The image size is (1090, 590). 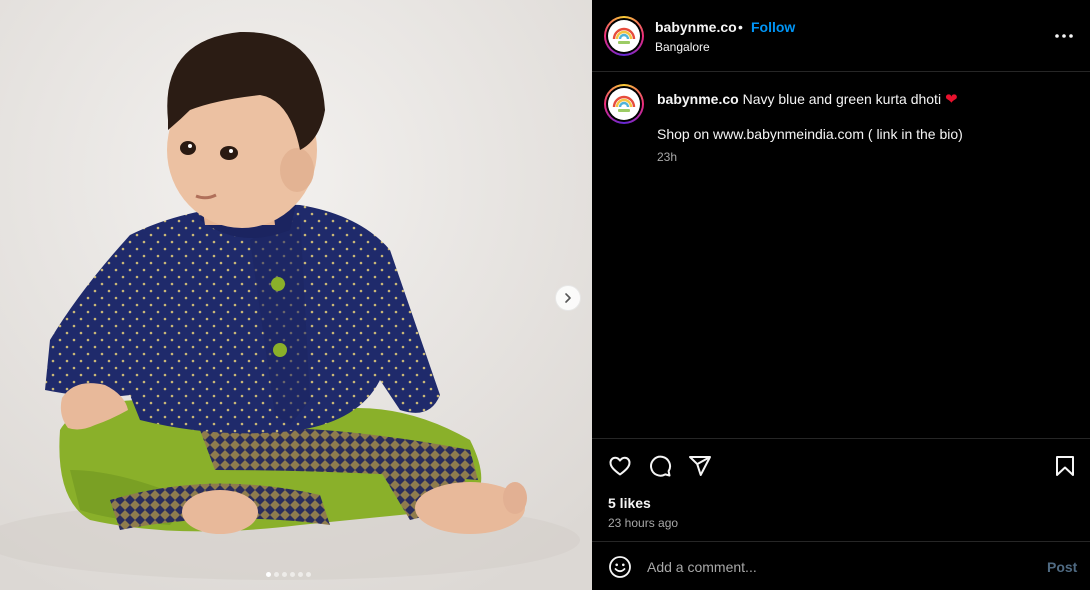 I want to click on like-button, so click(x=620, y=466).